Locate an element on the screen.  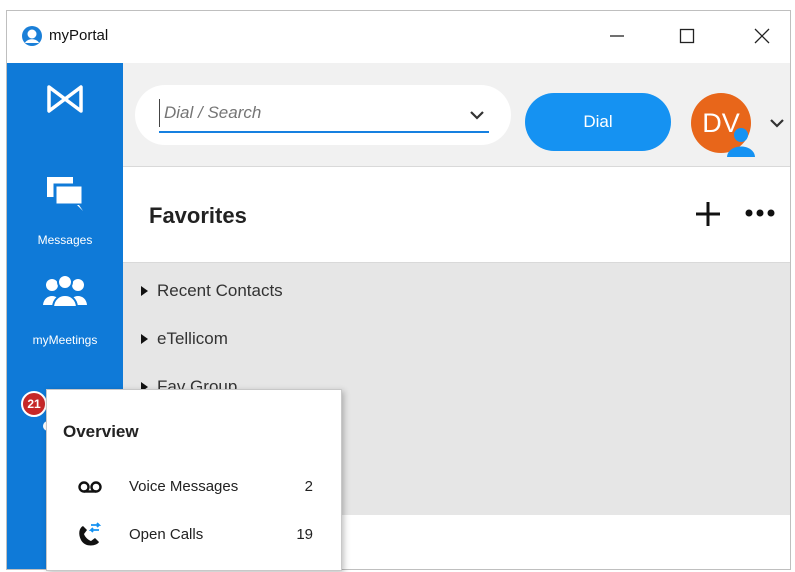
search-underline is located at coordinates (324, 132).